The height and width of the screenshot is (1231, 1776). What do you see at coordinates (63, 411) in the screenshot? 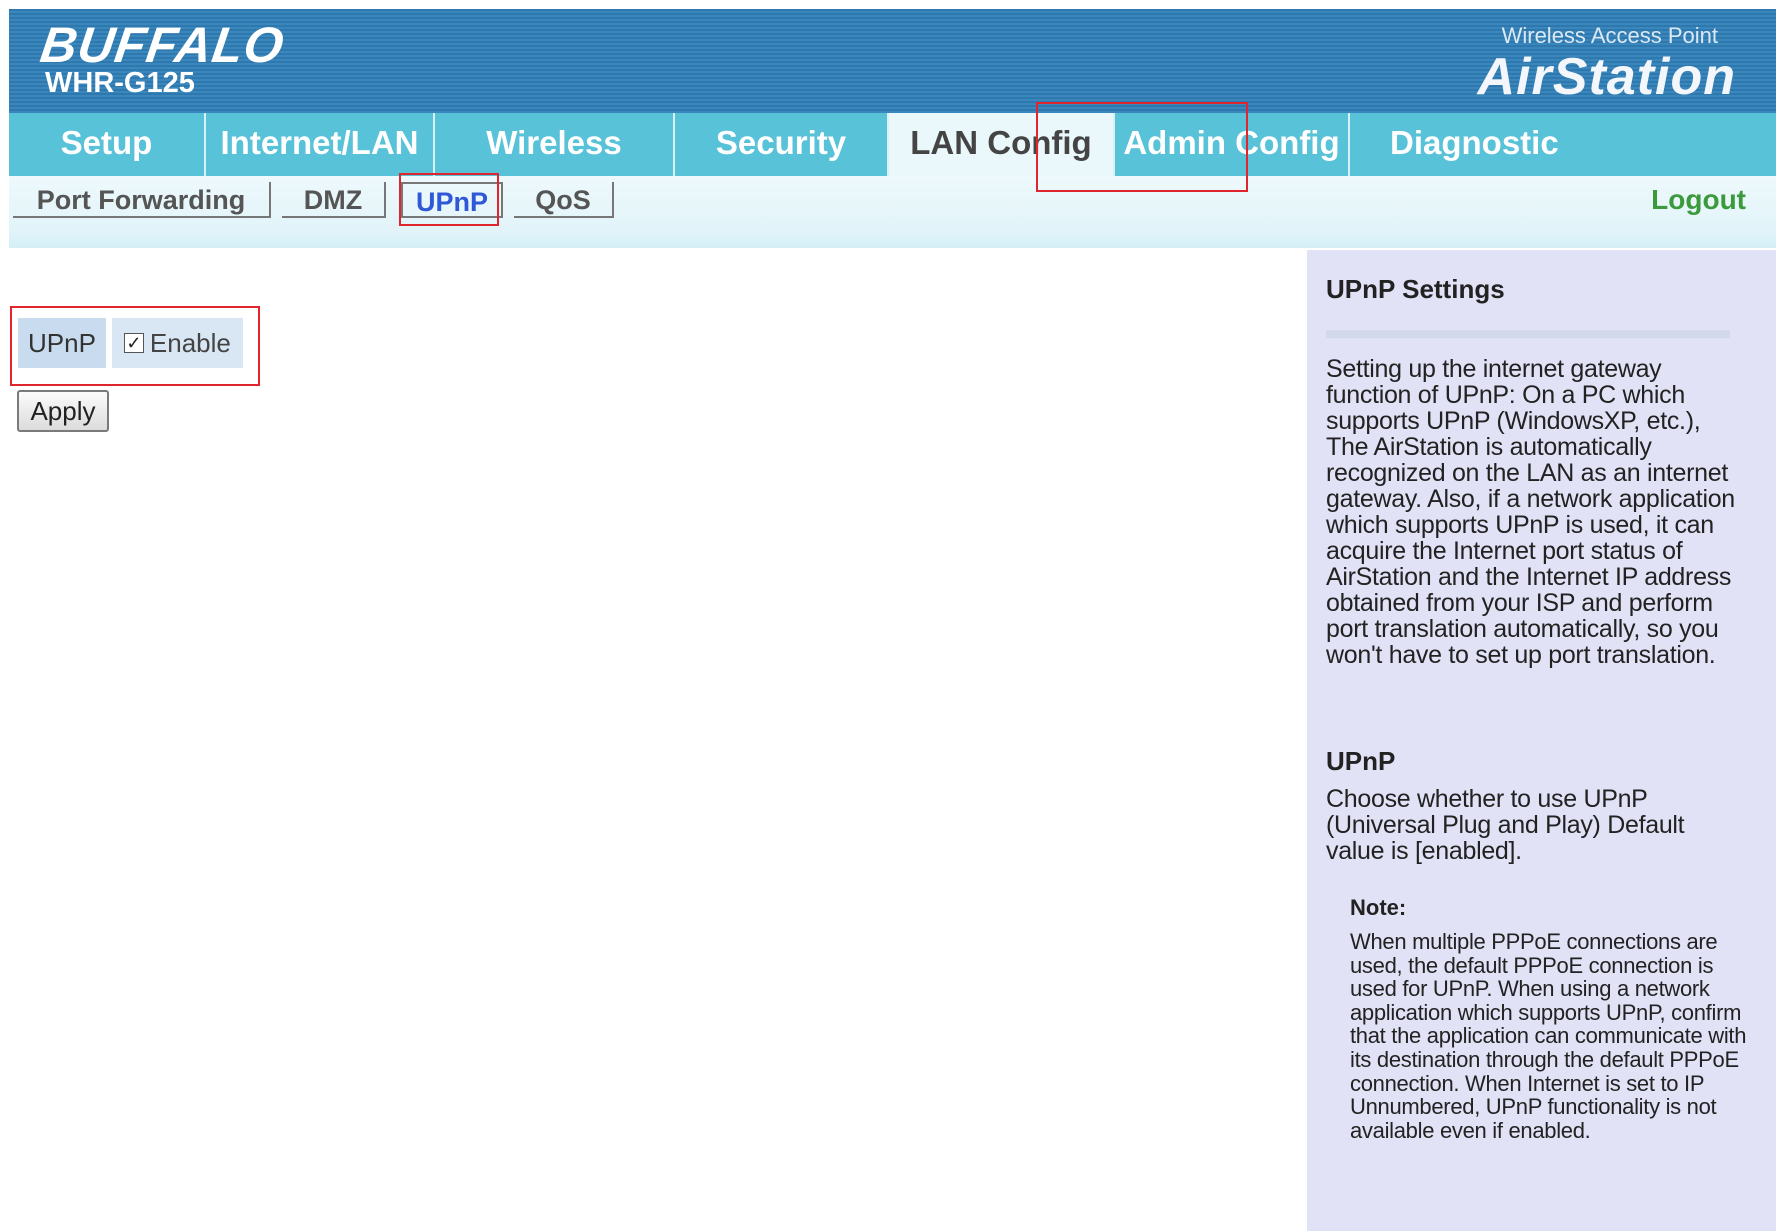
I see `apply-button: Apply` at bounding box center [63, 411].